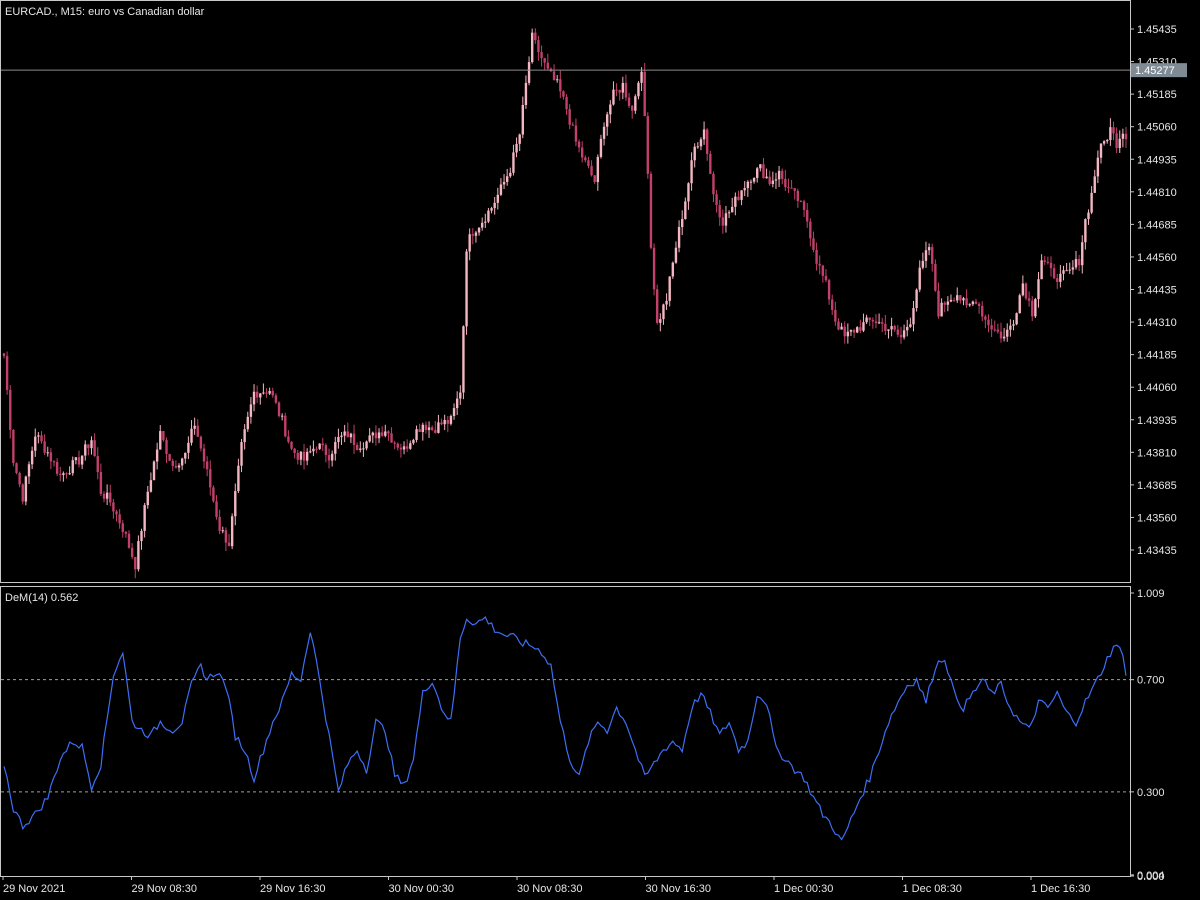 The width and height of the screenshot is (1200, 900). Describe the element at coordinates (1157, 128) in the screenshot. I see `price-tick-label: 1.45060` at that location.